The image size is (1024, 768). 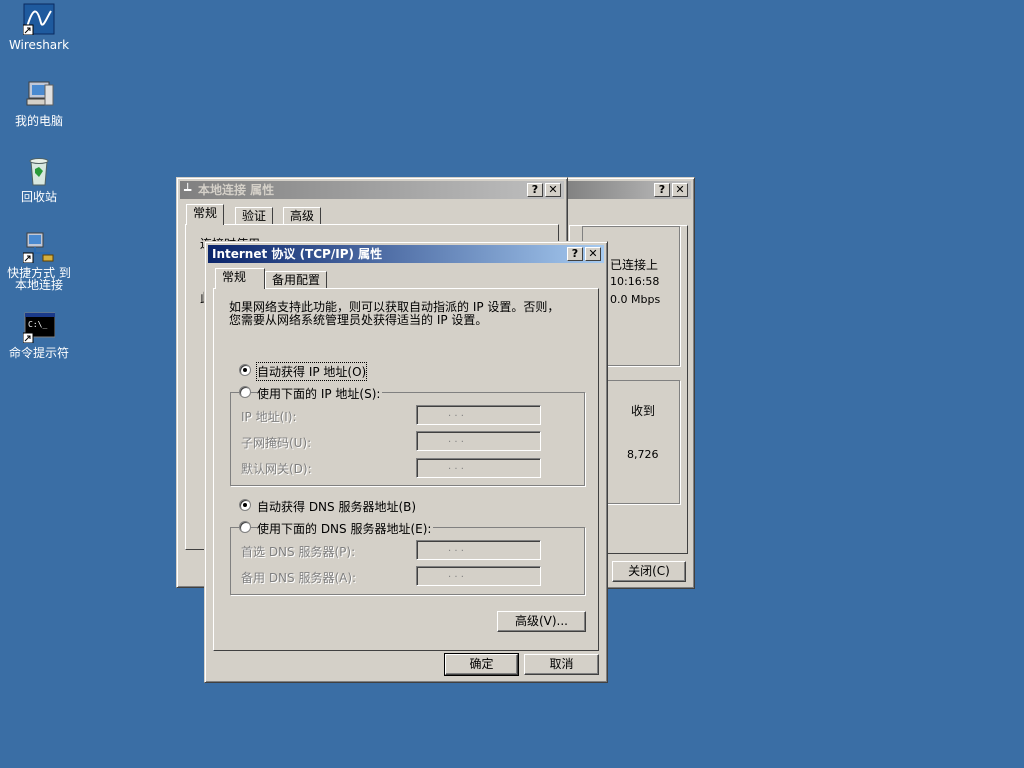 What do you see at coordinates (478, 441) in the screenshot?
I see `subnet-mask-field: . . .` at bounding box center [478, 441].